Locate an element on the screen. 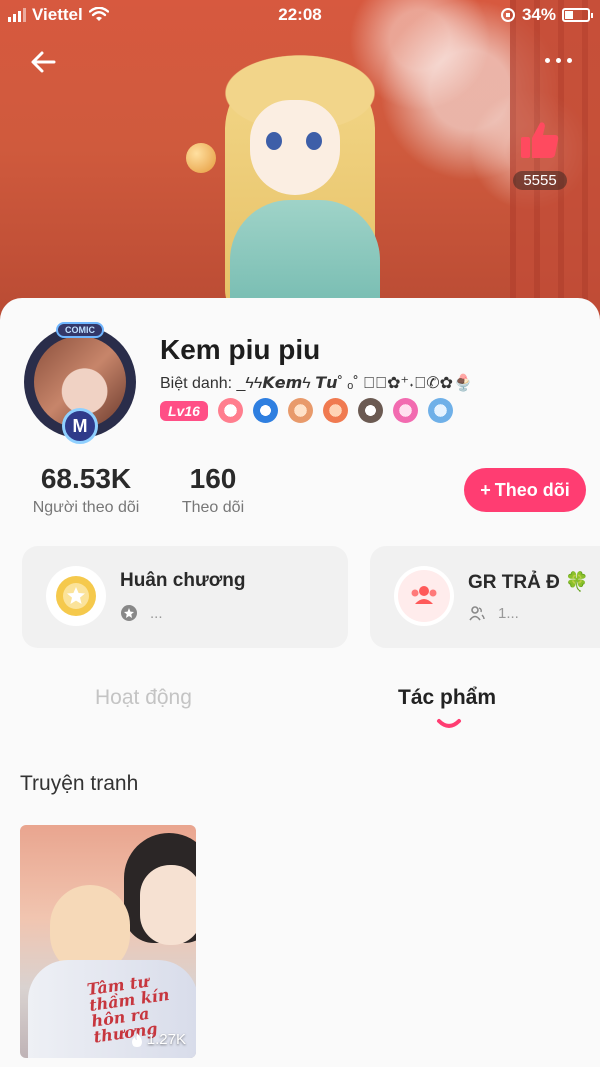 The image size is (600, 1067). avatar: COMIC M is located at coordinates (80, 382).